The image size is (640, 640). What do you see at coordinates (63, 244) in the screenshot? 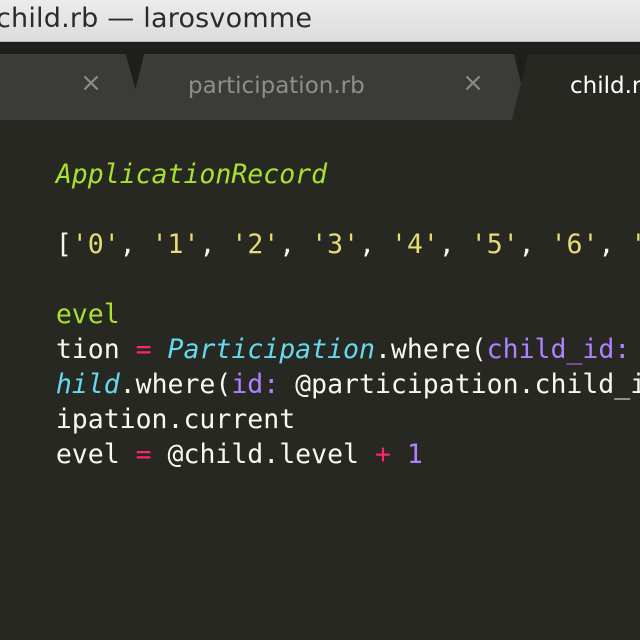
I see `bracket-token: [` at bounding box center [63, 244].